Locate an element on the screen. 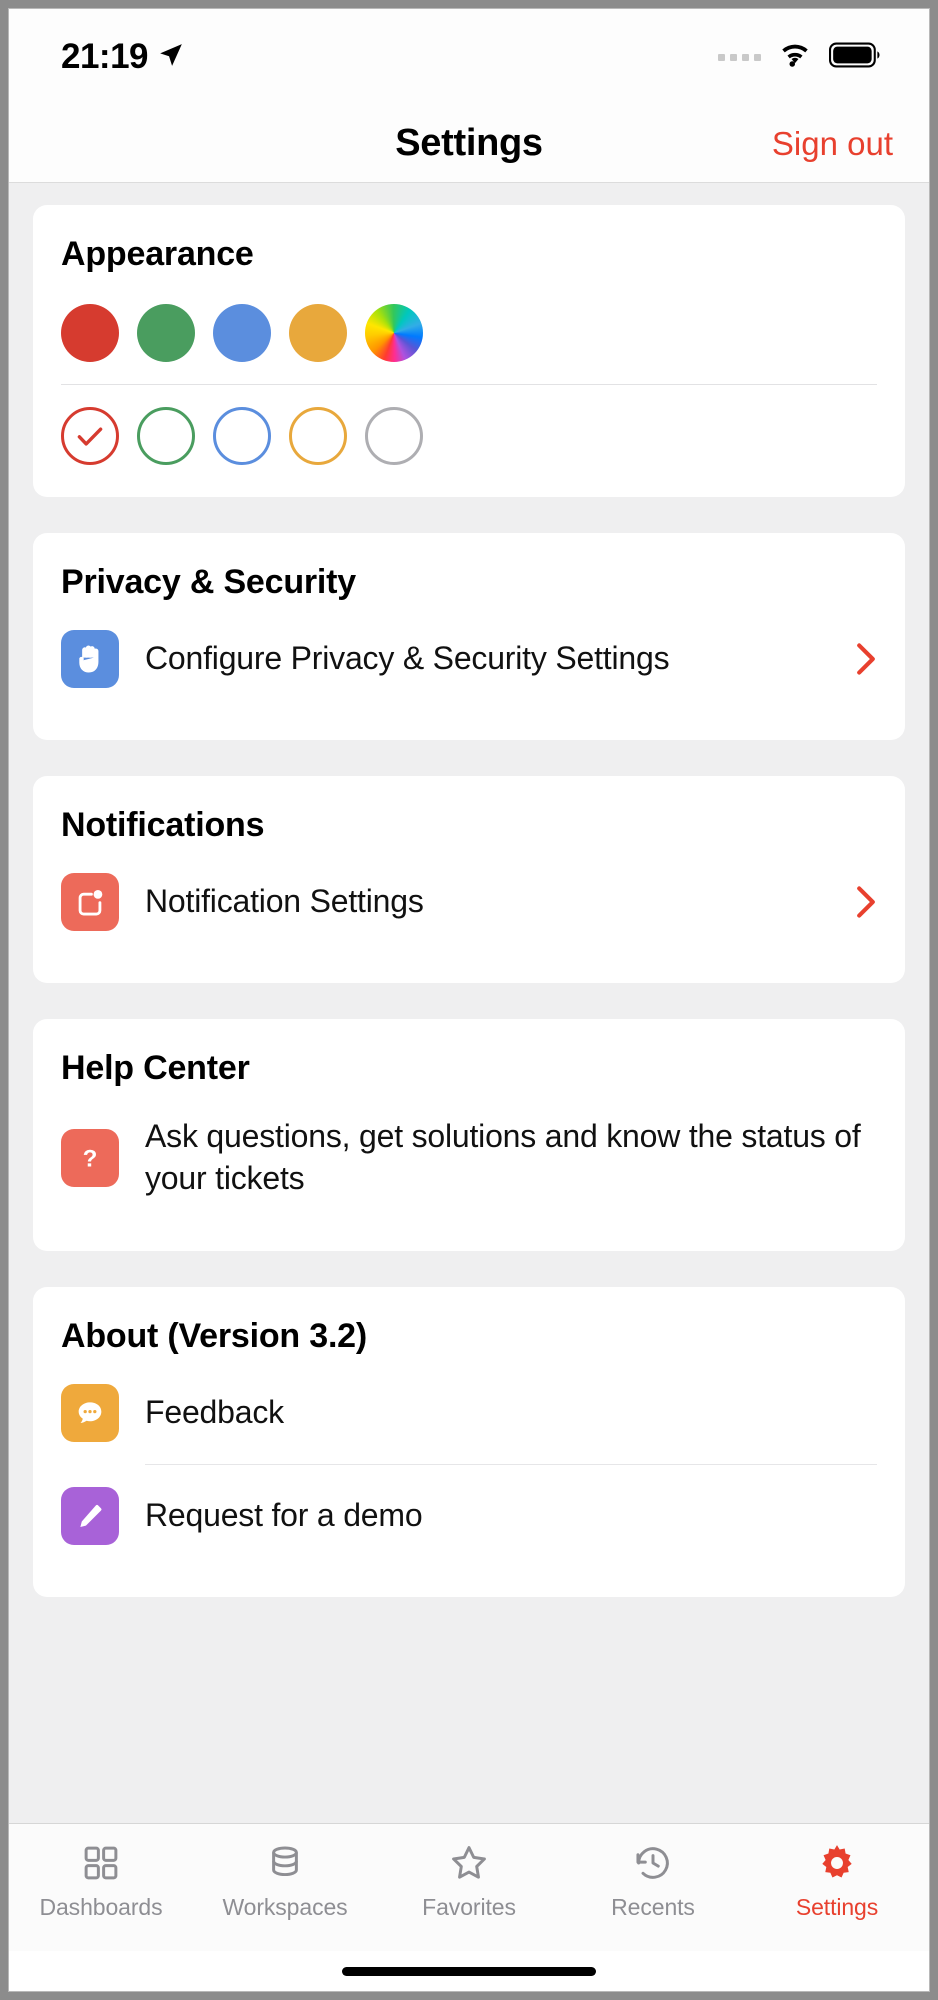 This screenshot has height=2000, width=938. tab-settings: Settings is located at coordinates (837, 1880).